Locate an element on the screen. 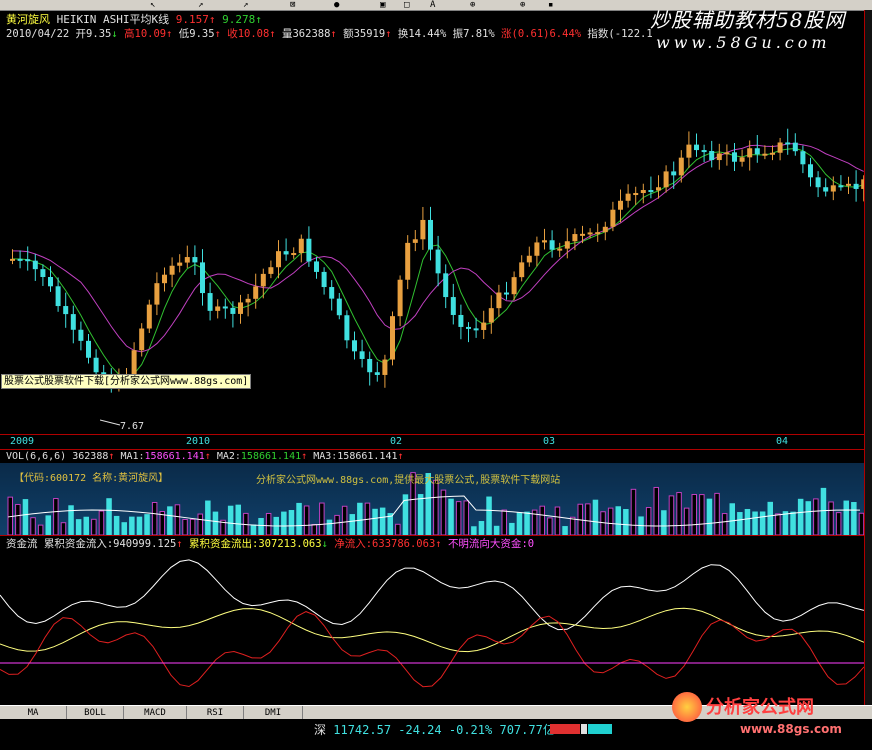 The image size is (872, 750). toolbar-line-icon: ↗ is located at coordinates (200, 5).